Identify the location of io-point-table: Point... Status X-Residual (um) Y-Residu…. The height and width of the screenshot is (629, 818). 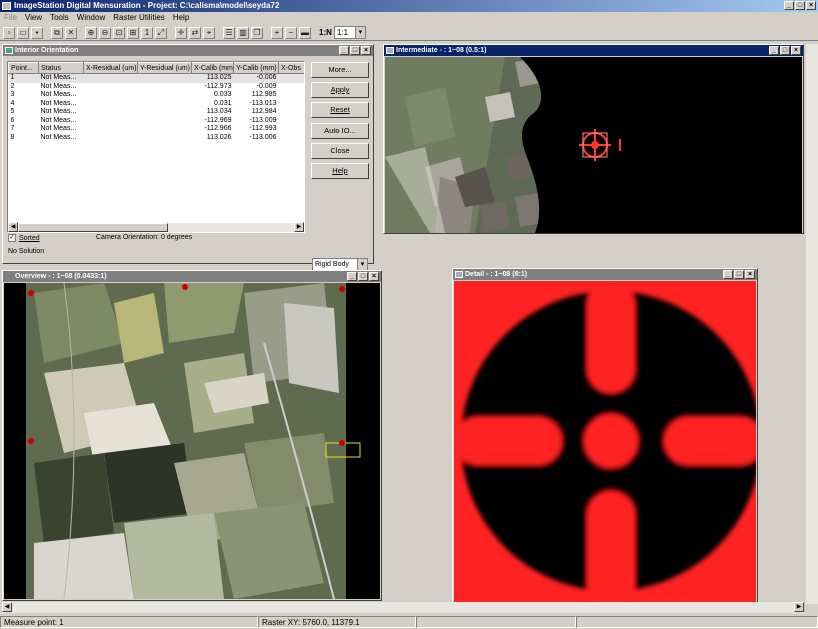
(156, 102).